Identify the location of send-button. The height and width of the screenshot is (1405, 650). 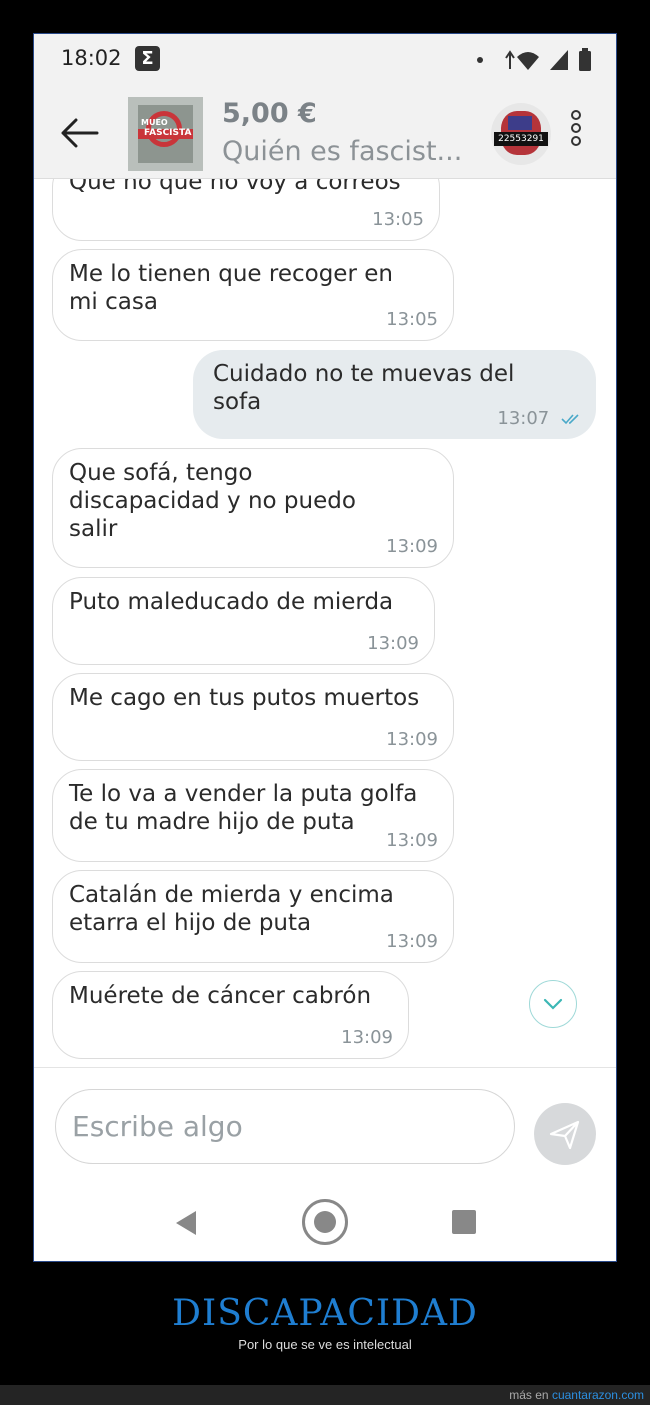
(565, 1134).